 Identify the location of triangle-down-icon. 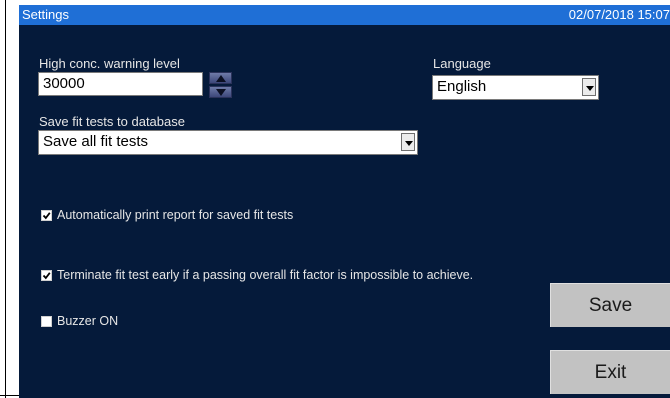
(221, 92).